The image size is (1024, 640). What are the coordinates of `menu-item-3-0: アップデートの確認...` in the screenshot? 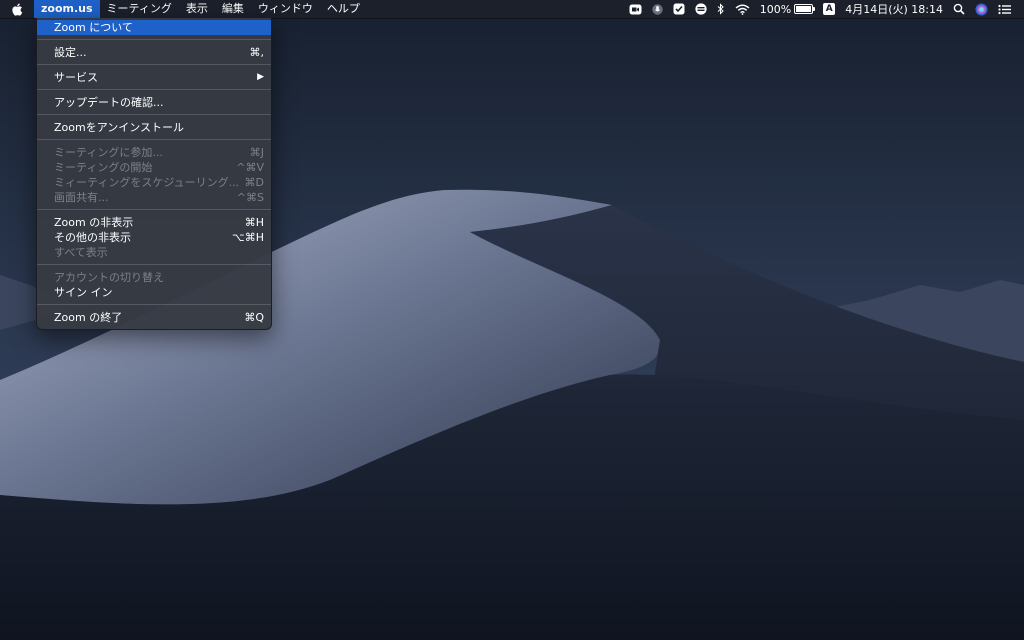 It's located at (154, 102).